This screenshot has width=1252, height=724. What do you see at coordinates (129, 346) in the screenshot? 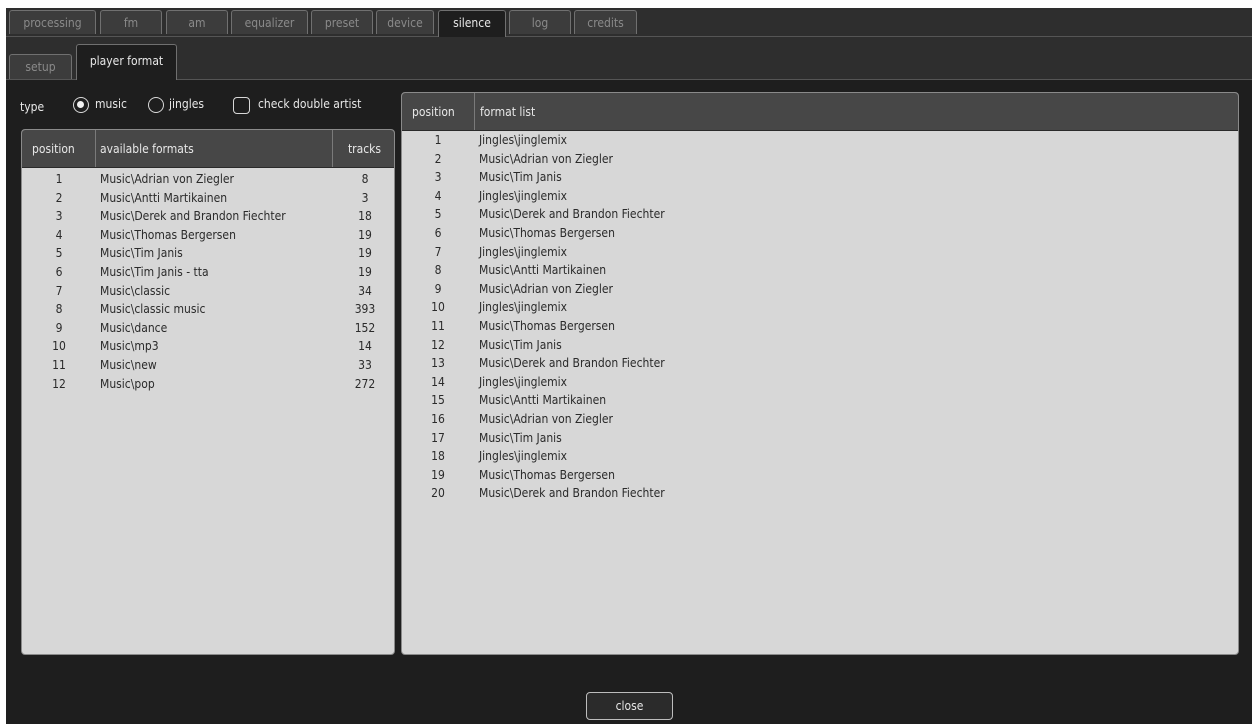
I see `cell-format-name: Music\mp3` at bounding box center [129, 346].